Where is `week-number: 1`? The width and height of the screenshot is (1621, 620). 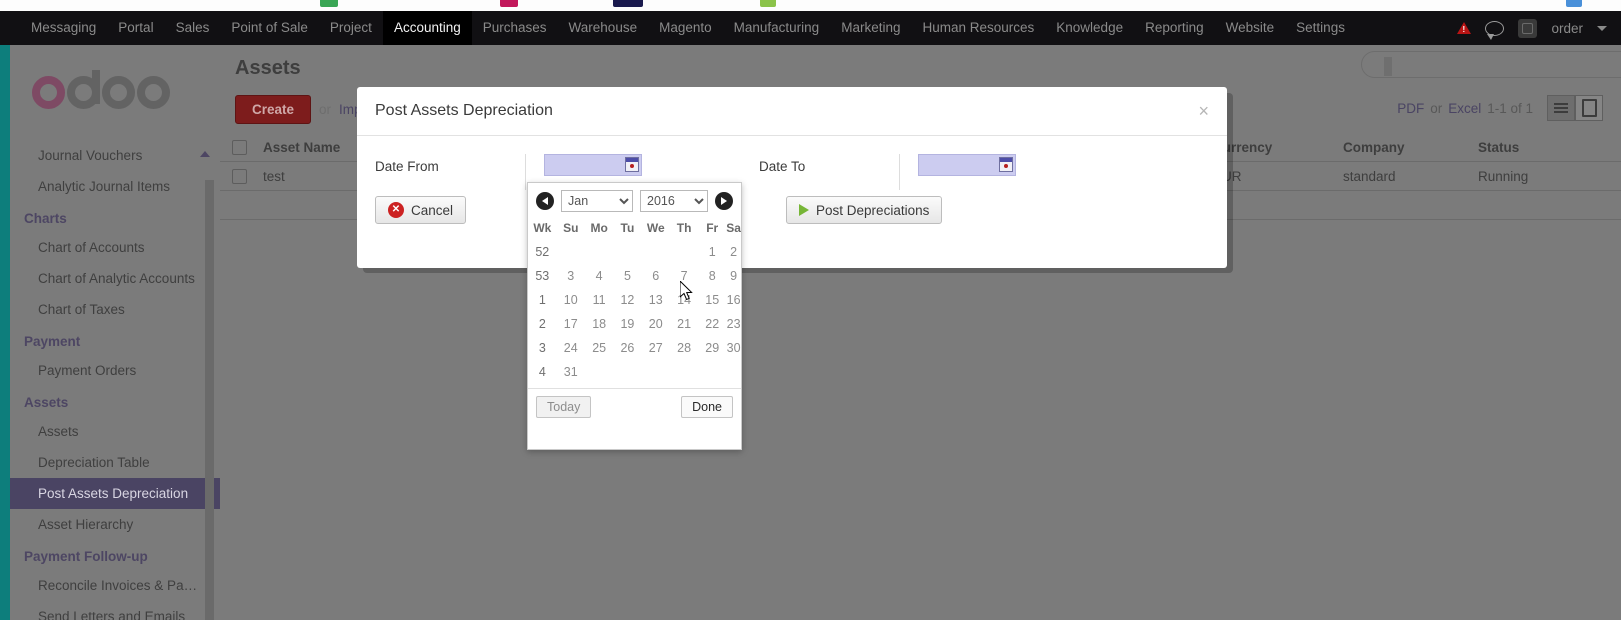 week-number: 1 is located at coordinates (542, 300).